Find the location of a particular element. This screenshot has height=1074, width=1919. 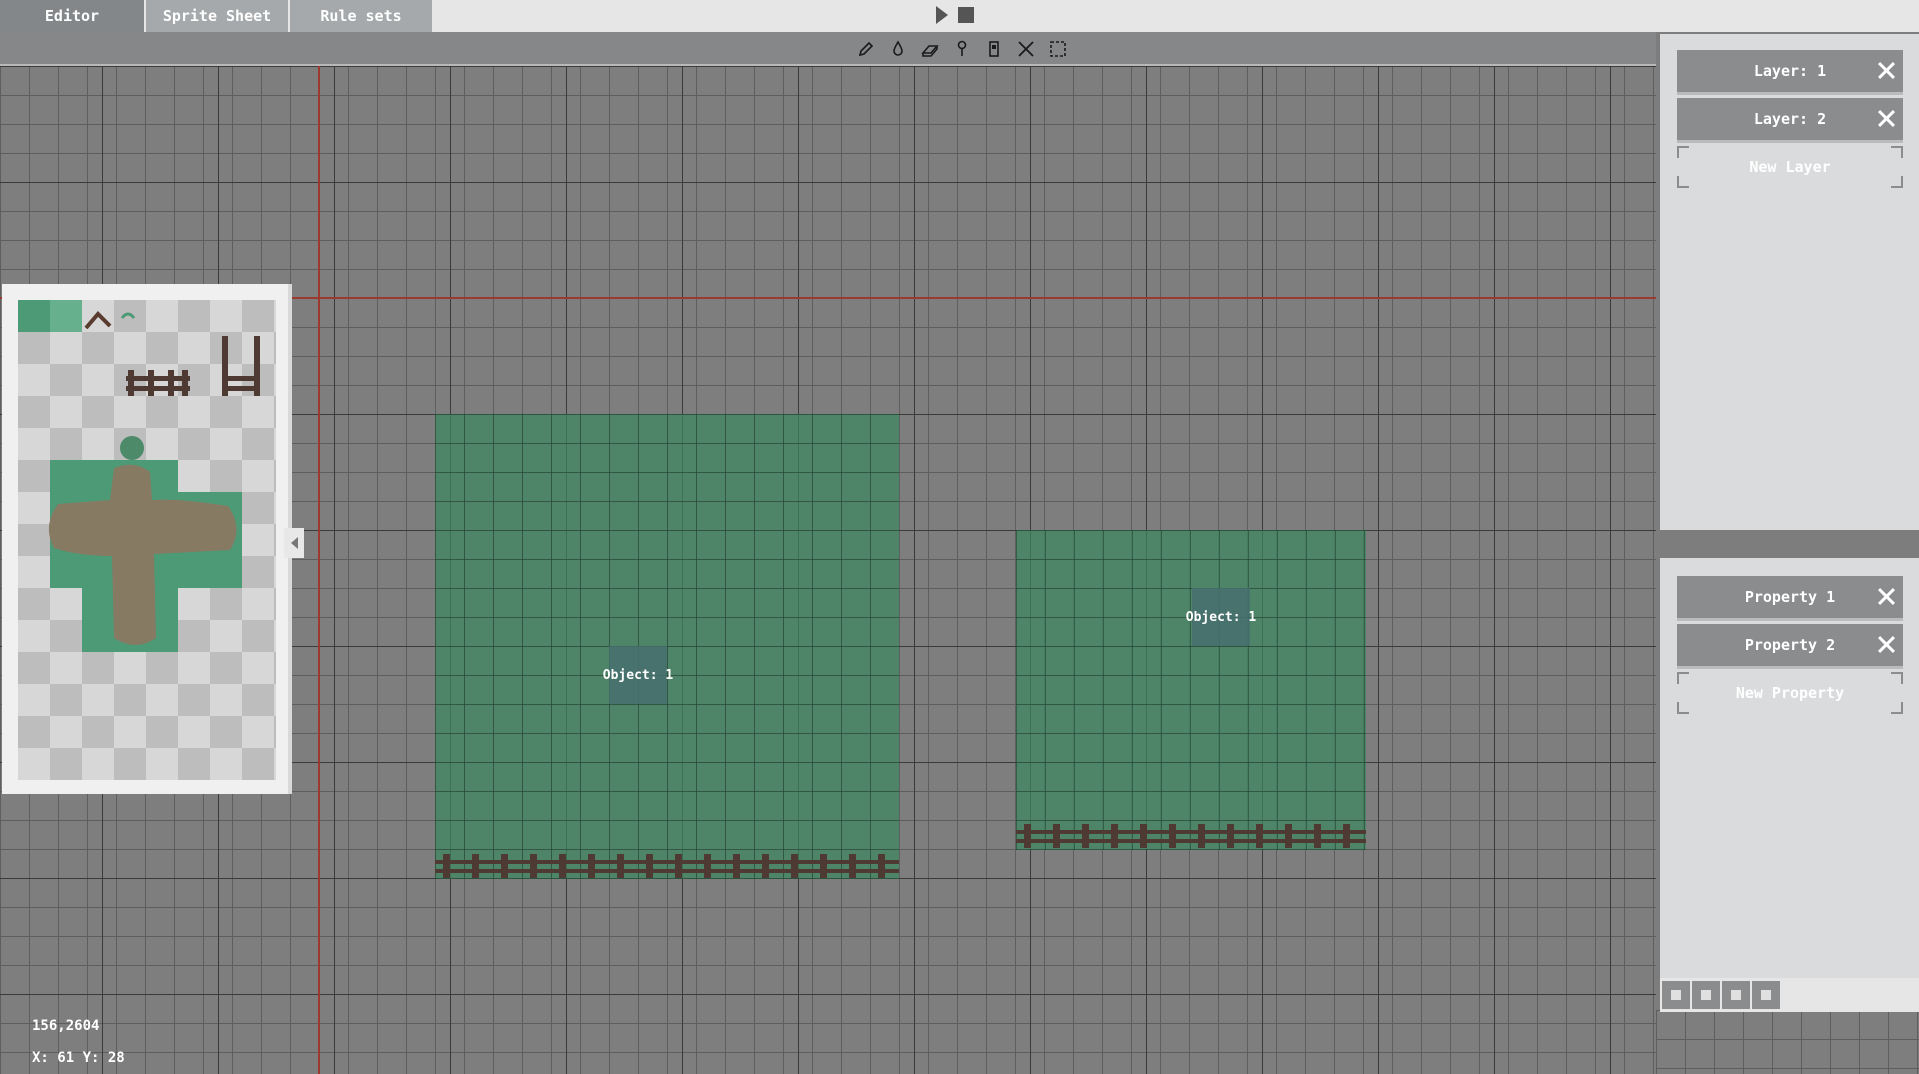

properties-panel: Property 1 Property 2 New Property is located at coordinates (1789, 768).